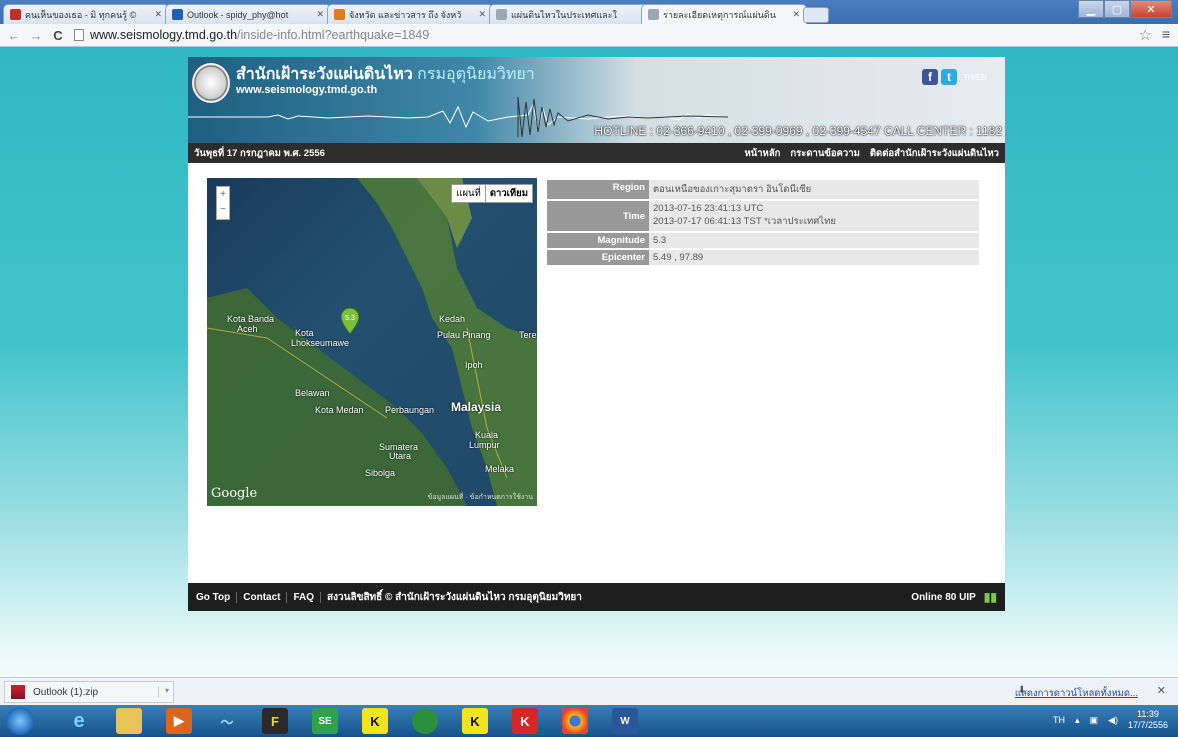 This screenshot has width=1178, height=737. Describe the element at coordinates (814, 257) in the screenshot. I see `detail-value: 5.49 , 97.89` at that location.